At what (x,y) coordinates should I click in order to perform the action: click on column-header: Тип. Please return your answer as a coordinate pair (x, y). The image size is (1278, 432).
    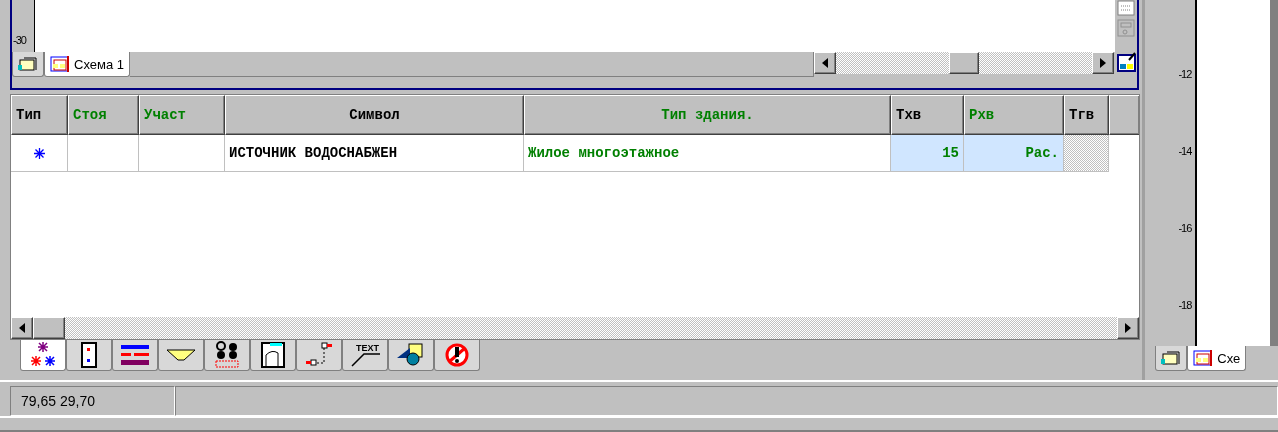
    Looking at the image, I should click on (39, 115).